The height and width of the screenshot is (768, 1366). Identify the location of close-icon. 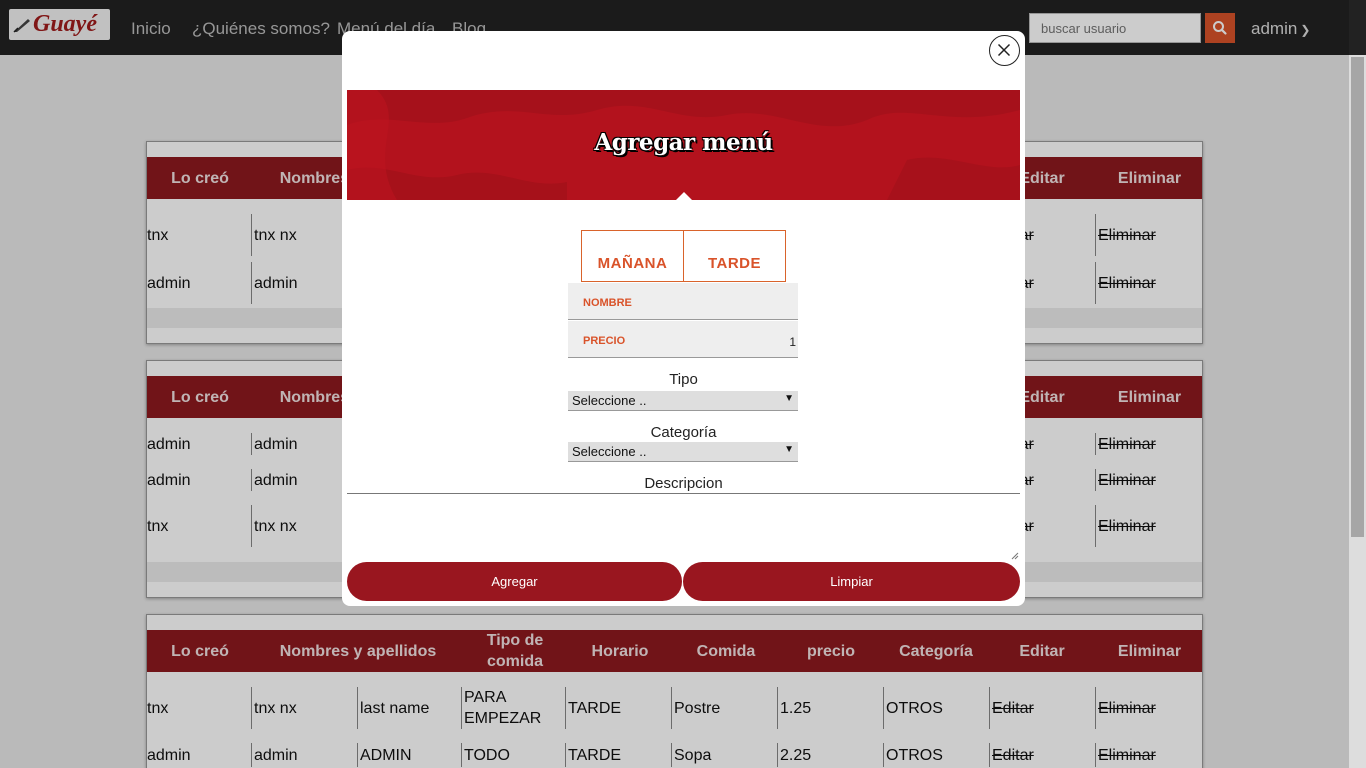
(1004, 50).